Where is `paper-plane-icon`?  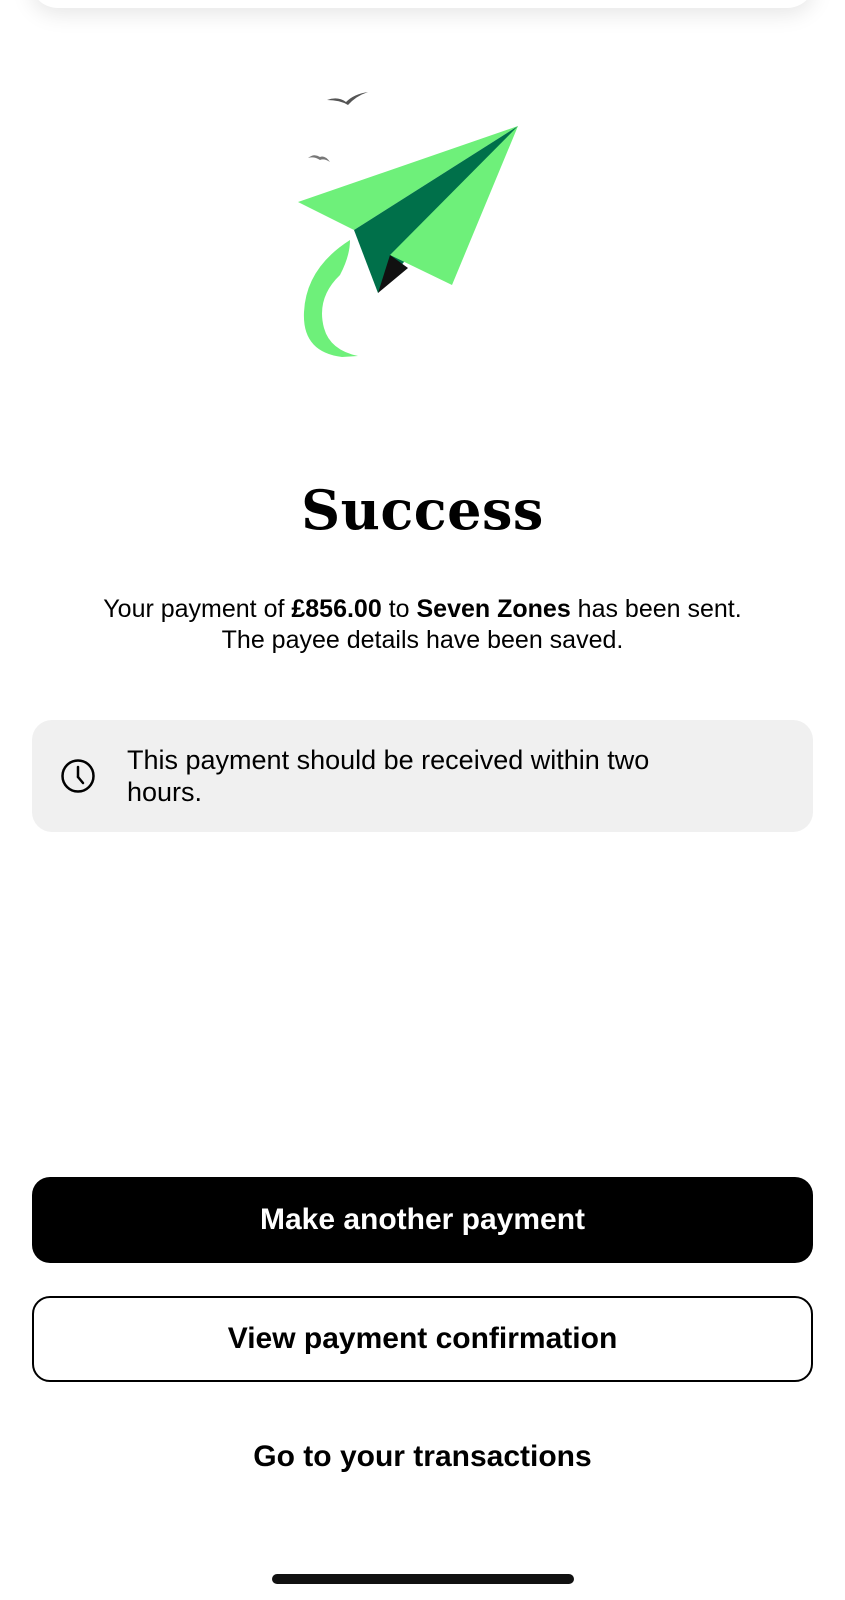 paper-plane-icon is located at coordinates (408, 224).